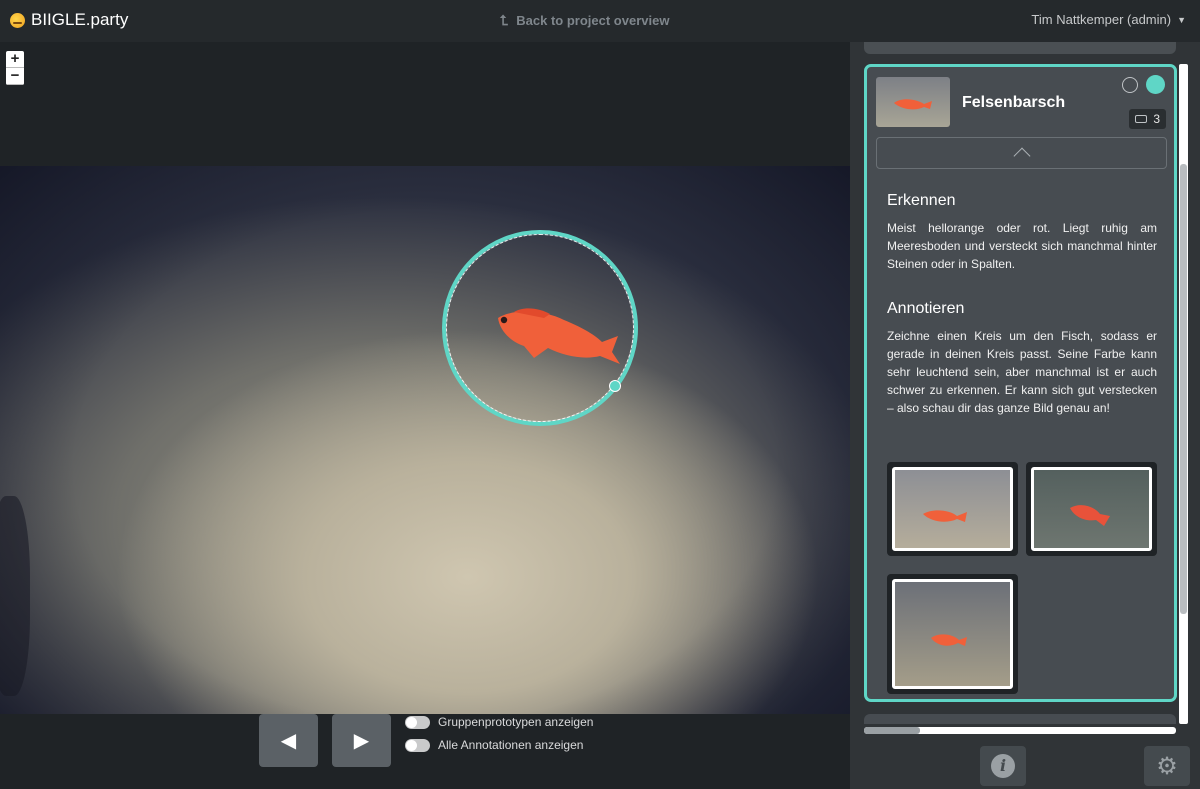 The image size is (1200, 789). I want to click on zoom-out-button: −, so click(15, 76).